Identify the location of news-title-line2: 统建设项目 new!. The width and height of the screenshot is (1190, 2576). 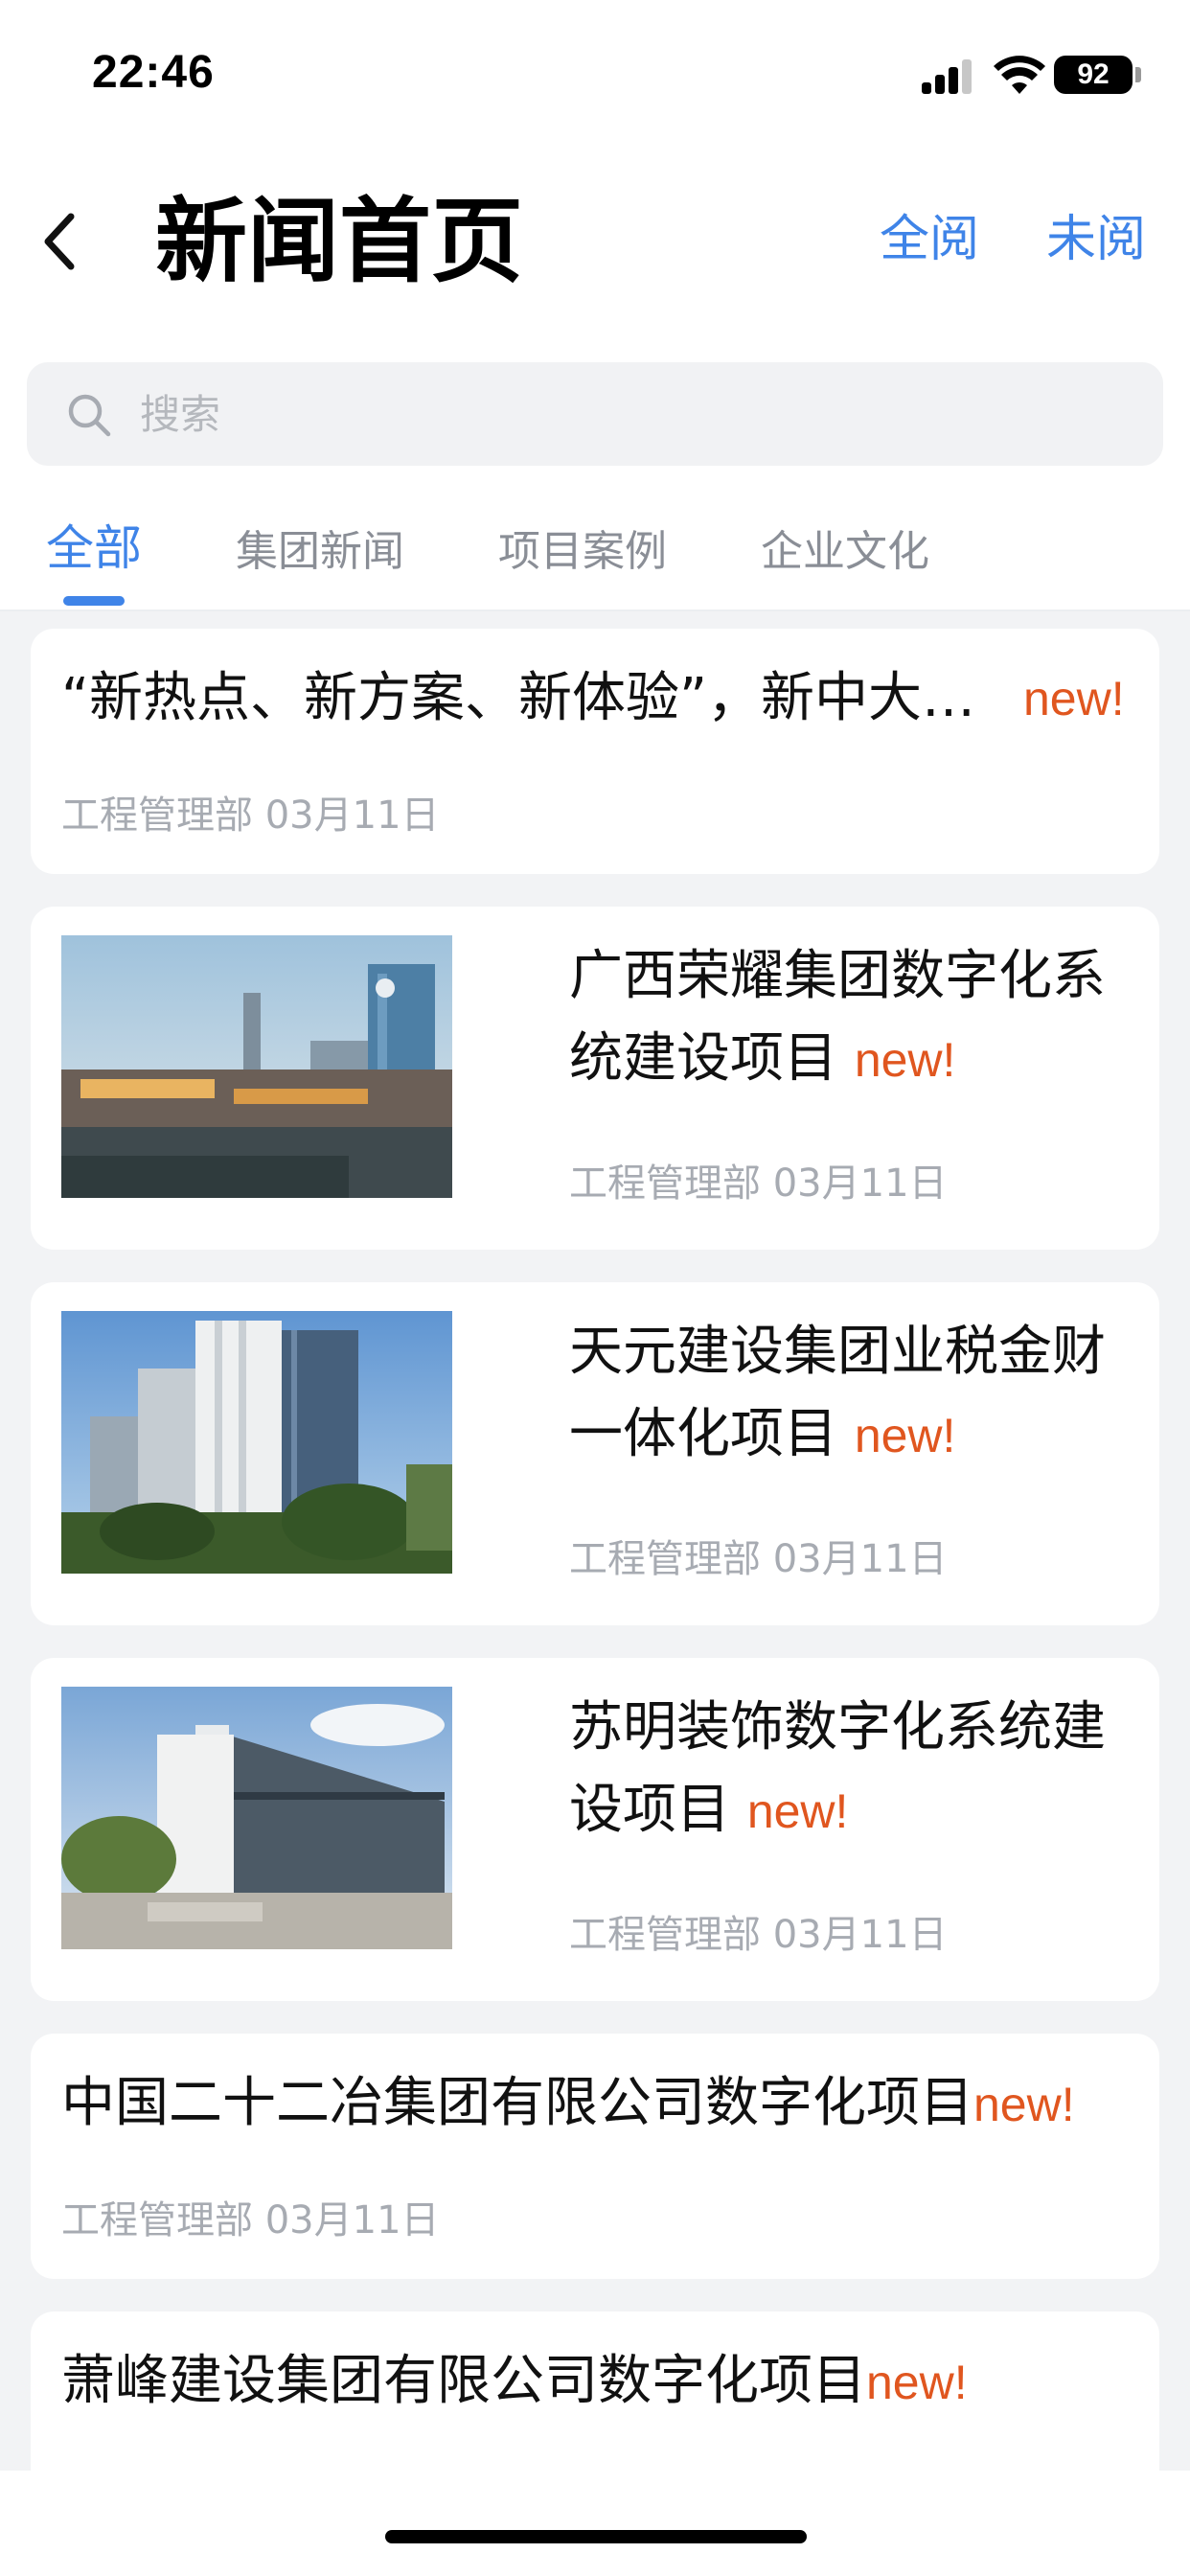
(857, 1059).